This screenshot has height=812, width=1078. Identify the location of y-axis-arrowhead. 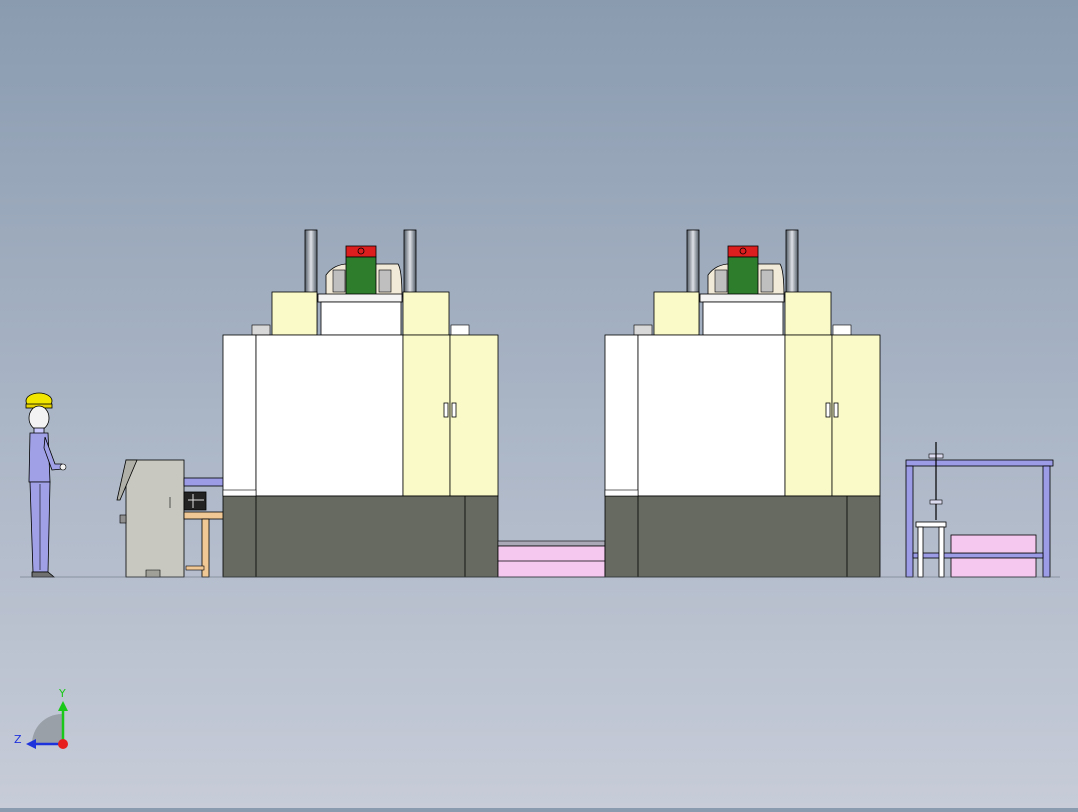
(63, 706).